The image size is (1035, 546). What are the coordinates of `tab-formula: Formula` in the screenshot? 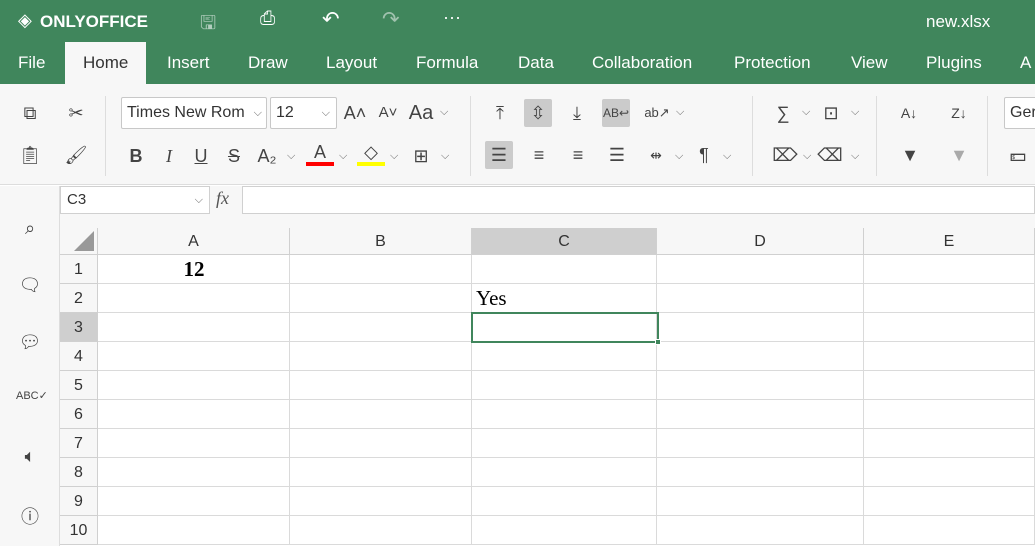 It's located at (447, 63).